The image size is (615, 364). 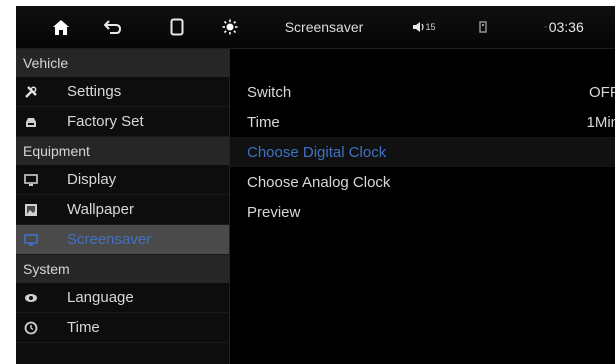 I want to click on brightness-button, so click(x=230, y=27).